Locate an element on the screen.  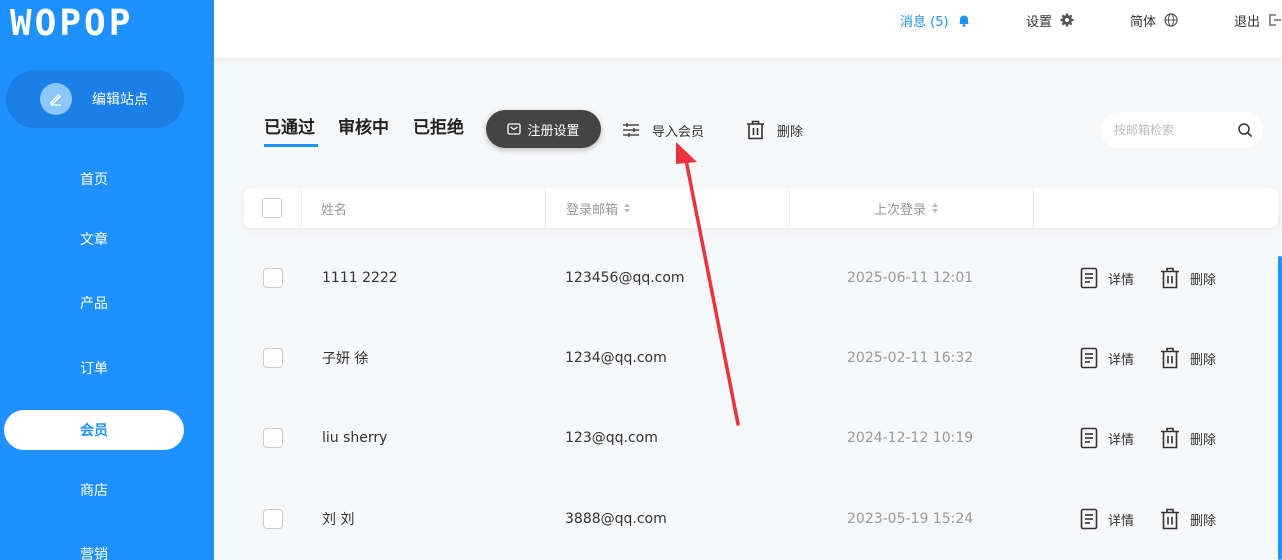
edit-site-button: 编辑站点 is located at coordinates (95, 99).